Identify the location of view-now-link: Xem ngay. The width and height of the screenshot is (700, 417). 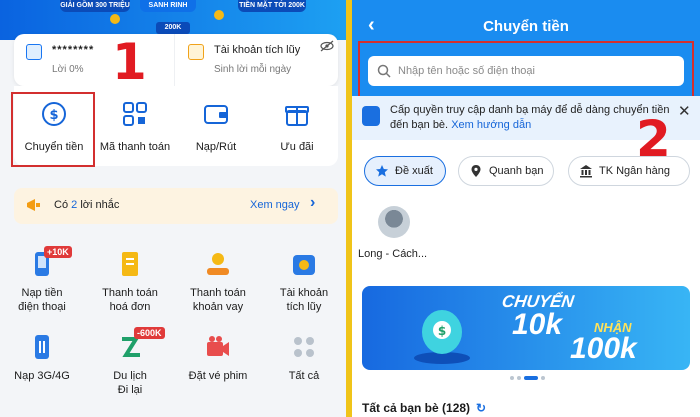
(275, 205).